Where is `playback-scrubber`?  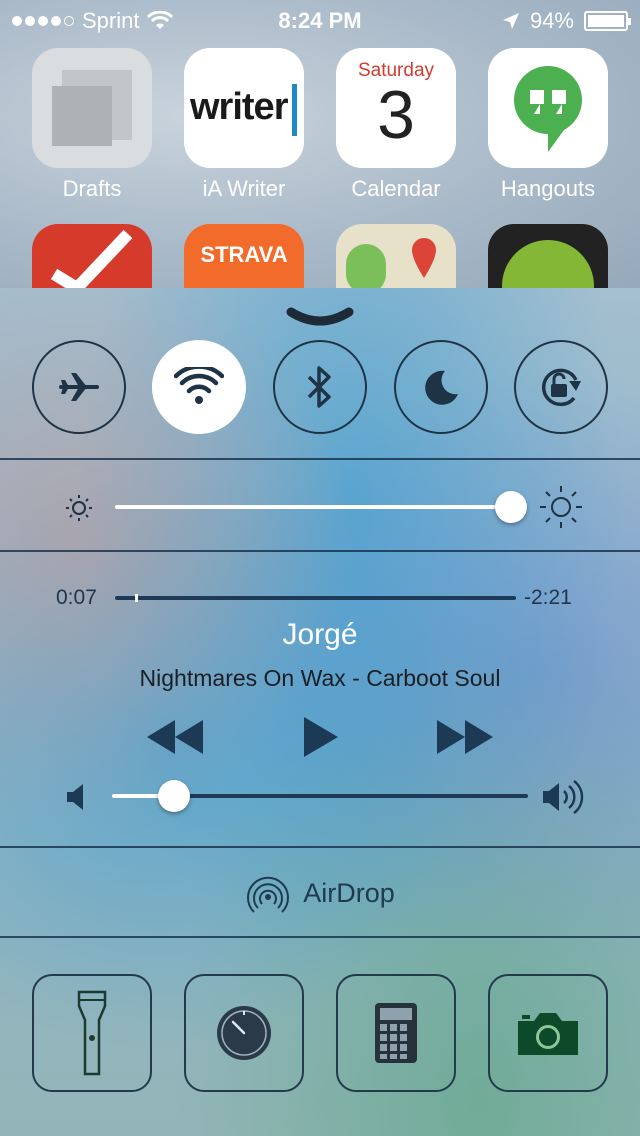 playback-scrubber is located at coordinates (315, 598).